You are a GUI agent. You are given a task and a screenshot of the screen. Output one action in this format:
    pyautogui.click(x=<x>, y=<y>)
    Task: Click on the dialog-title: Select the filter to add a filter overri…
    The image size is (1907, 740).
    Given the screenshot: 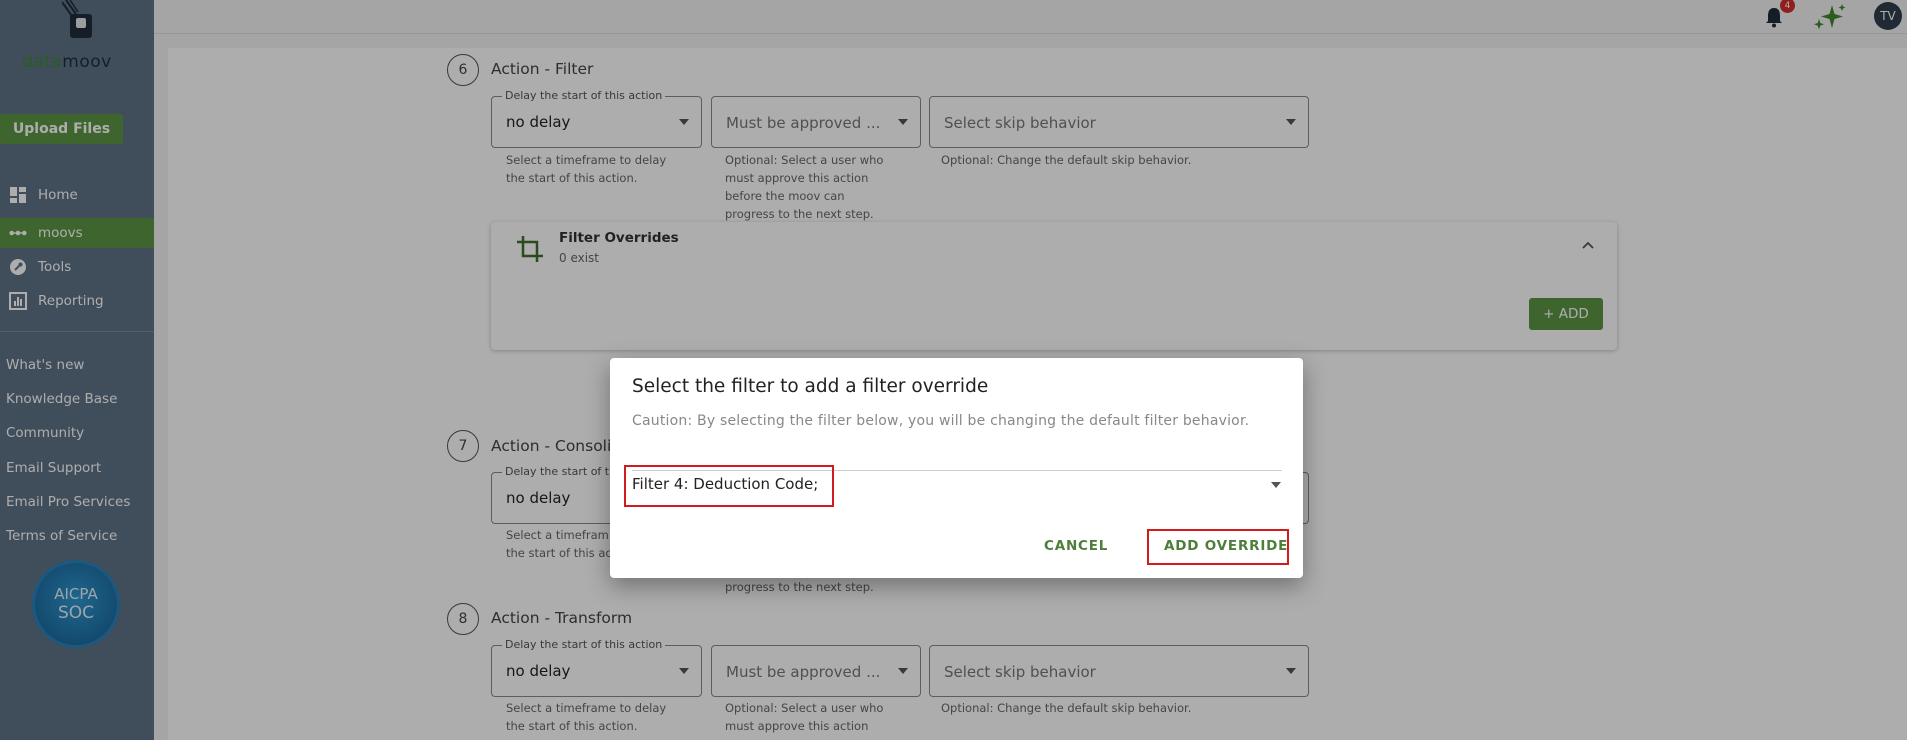 What is the action you would take?
    pyautogui.click(x=810, y=386)
    